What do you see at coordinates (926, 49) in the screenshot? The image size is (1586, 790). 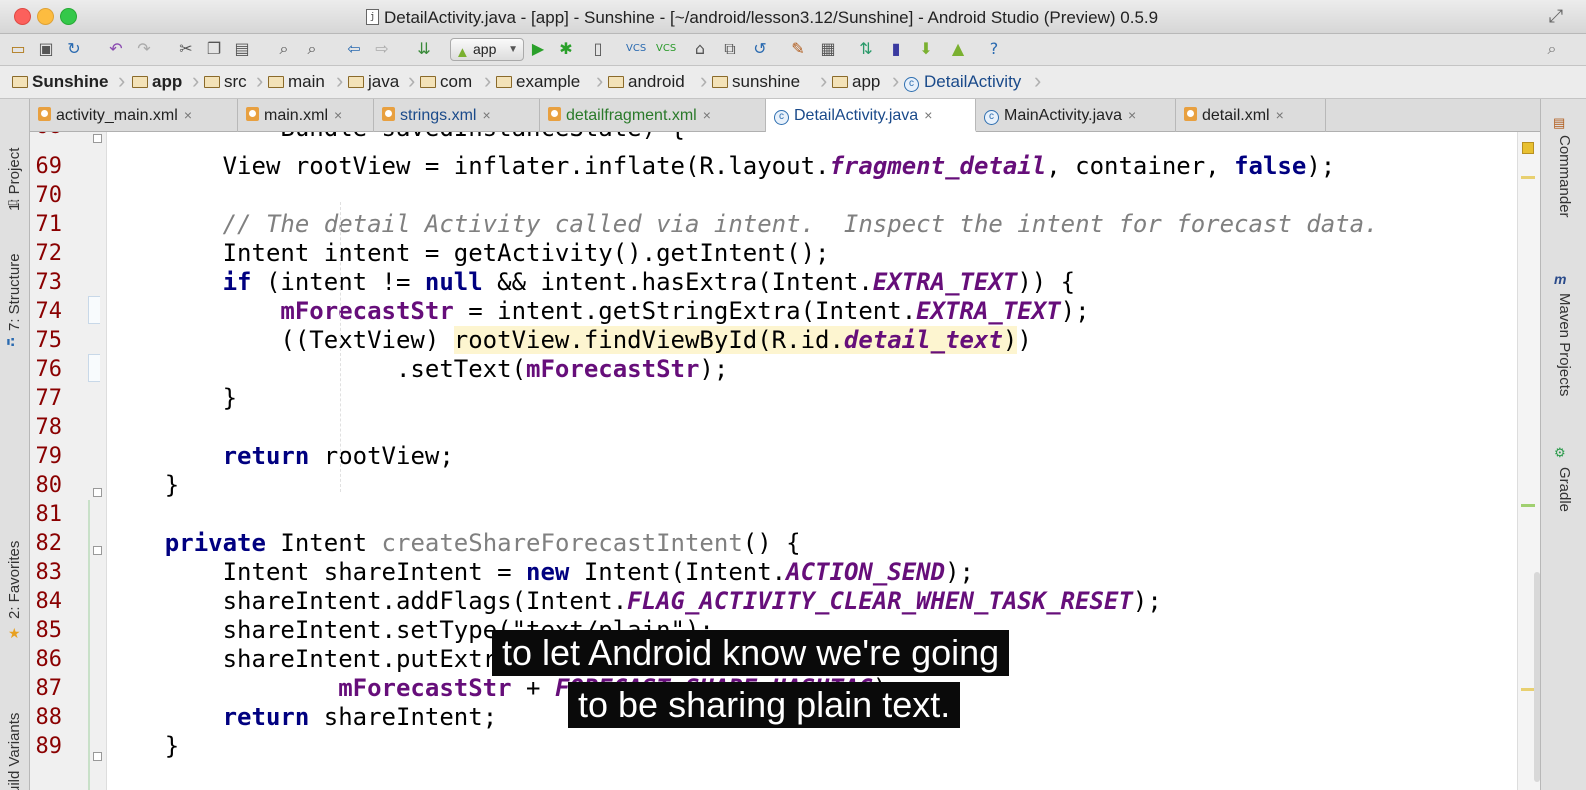 I see `sdk-manager-icon: ⬇` at bounding box center [926, 49].